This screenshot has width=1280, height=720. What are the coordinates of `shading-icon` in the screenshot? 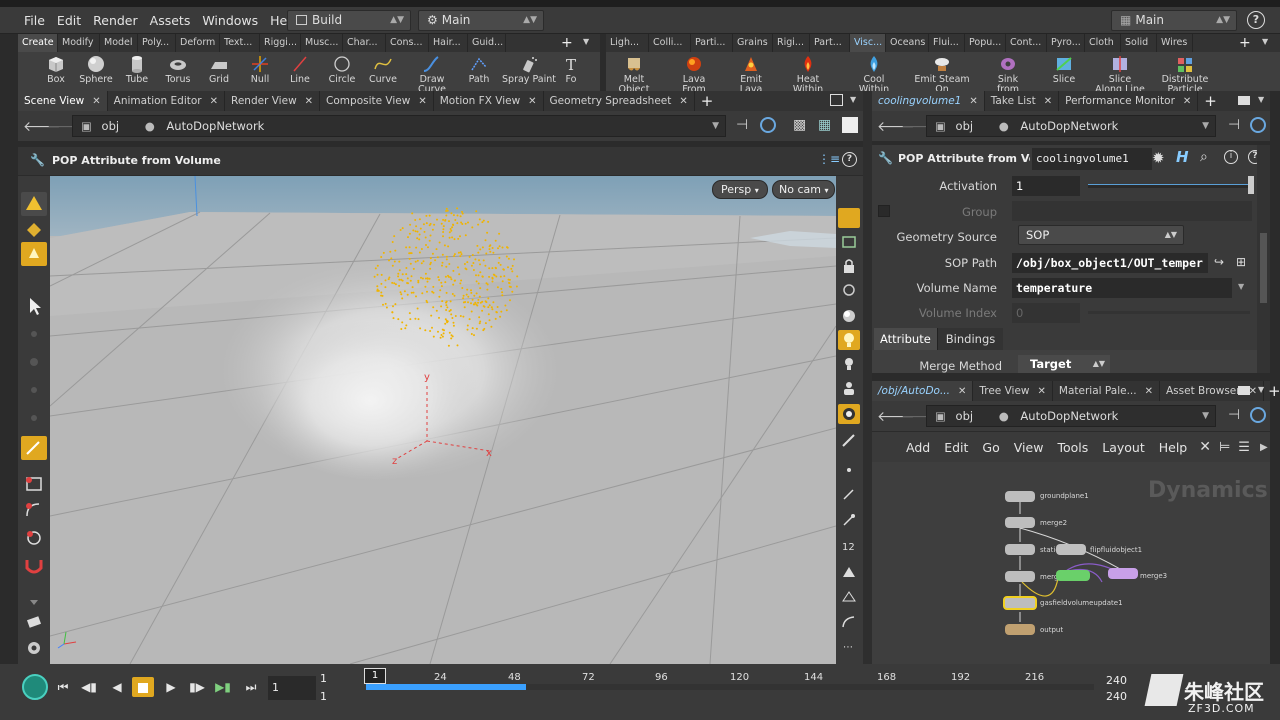 It's located at (849, 316).